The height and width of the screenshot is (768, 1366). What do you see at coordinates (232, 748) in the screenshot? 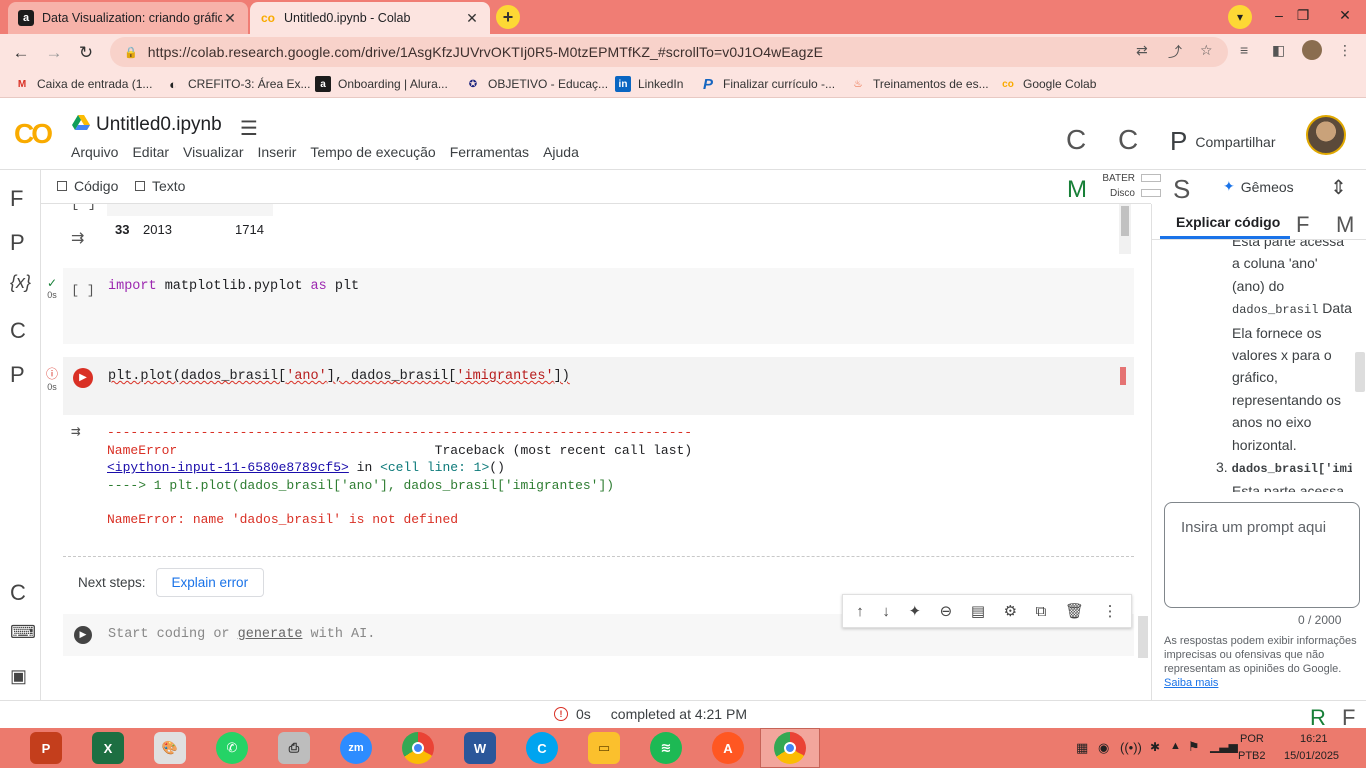
I see `whatsapp-icon: ✆` at bounding box center [232, 748].